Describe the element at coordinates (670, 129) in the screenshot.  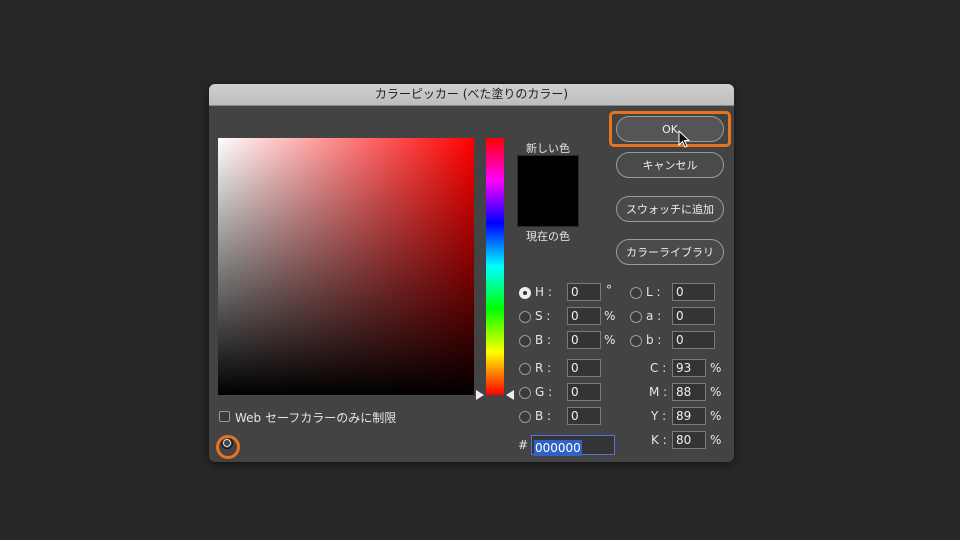
I see `ok-button-highlight` at that location.